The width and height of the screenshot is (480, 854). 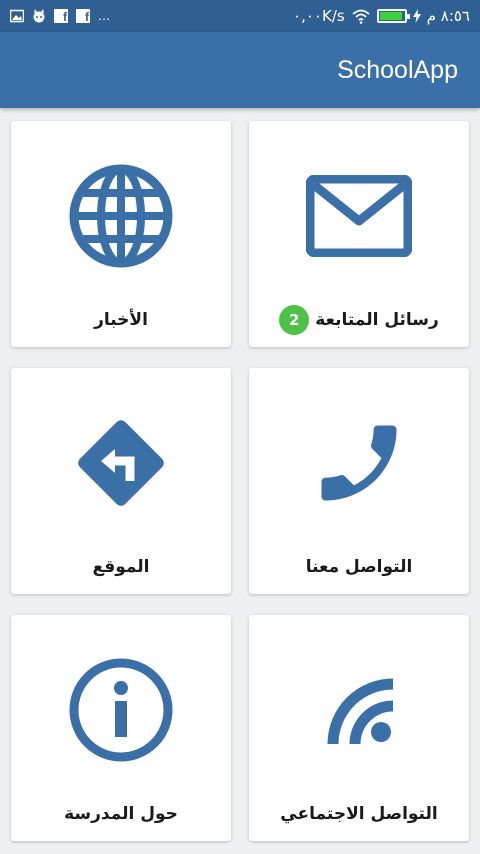 I want to click on directions-icon, so click(x=121, y=463).